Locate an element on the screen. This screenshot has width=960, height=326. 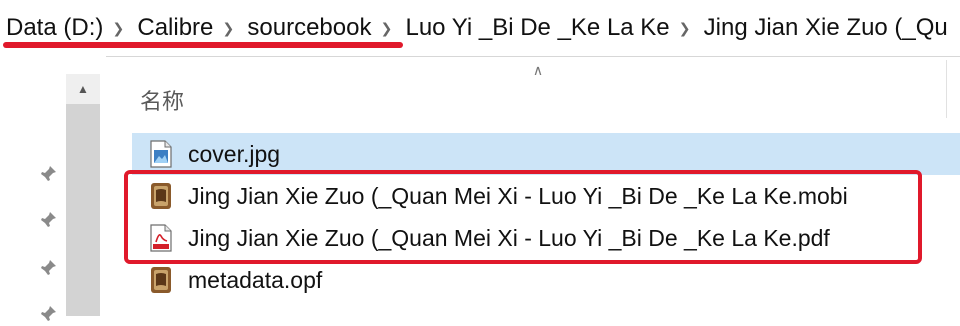
breadcrumb-label: Calibre is located at coordinates (175, 27).